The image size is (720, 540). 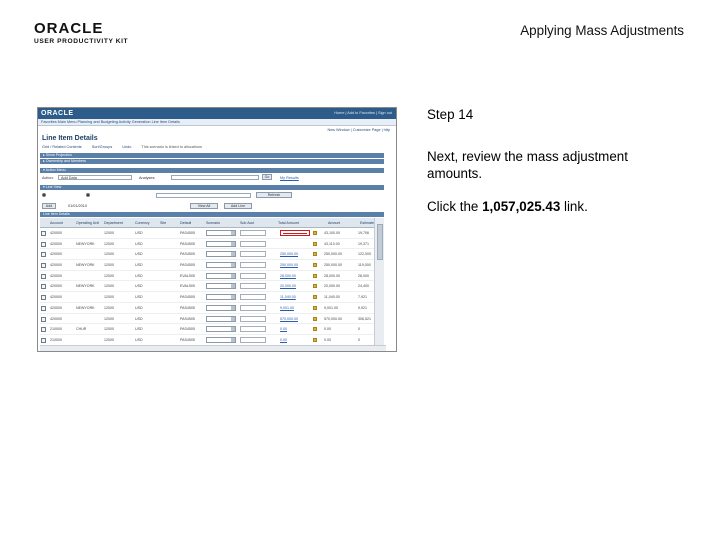 I want to click on app-toolbar: New Window | Customize Page | http, so click(x=217, y=130).